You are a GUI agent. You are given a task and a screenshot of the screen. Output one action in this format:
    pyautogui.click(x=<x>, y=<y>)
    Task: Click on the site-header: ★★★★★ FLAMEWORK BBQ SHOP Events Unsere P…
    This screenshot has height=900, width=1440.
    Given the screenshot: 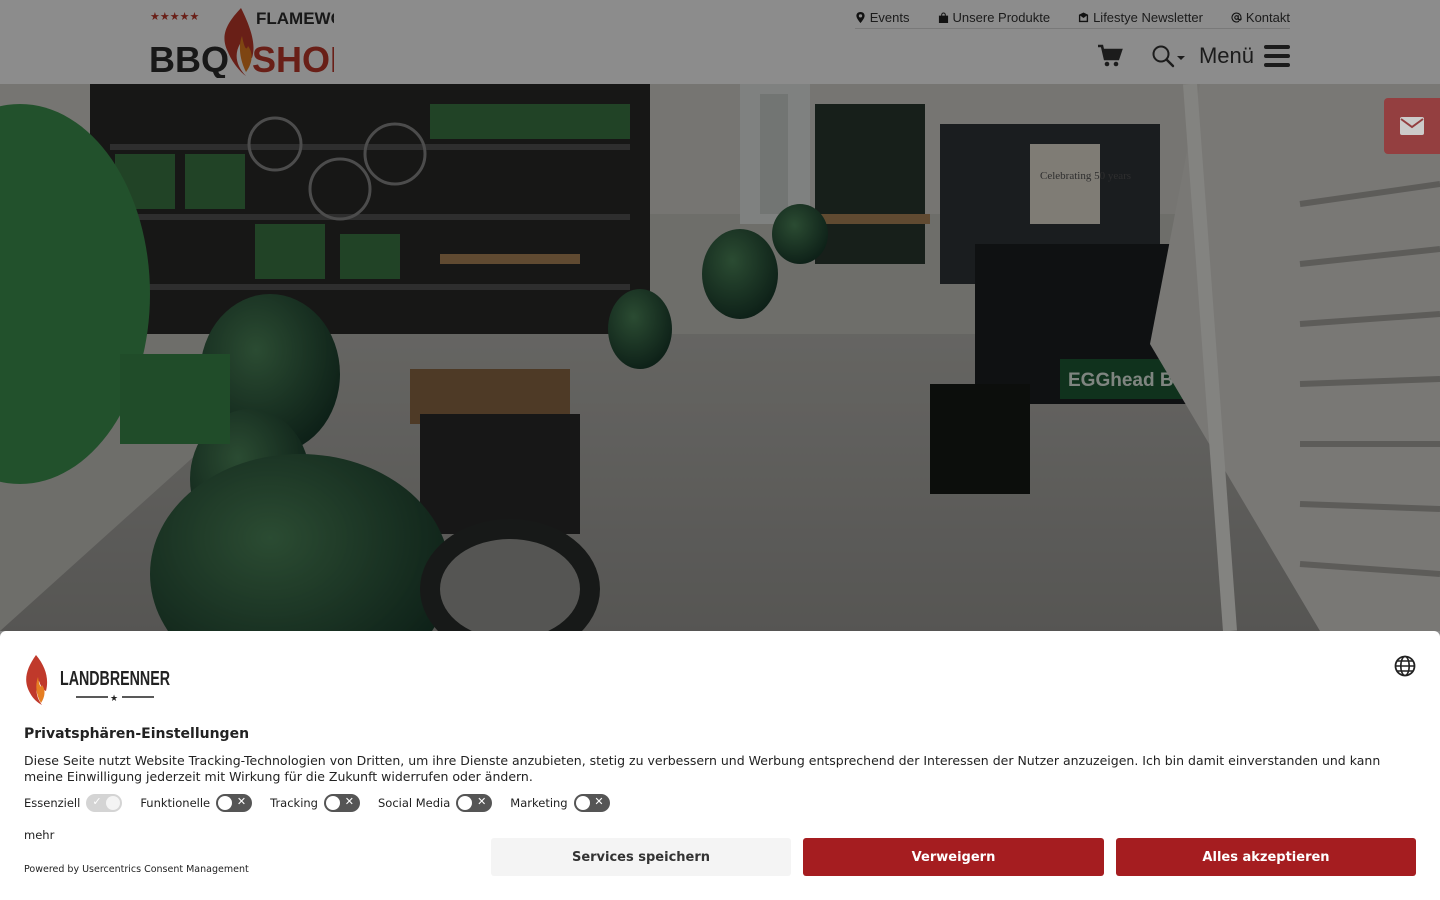 What is the action you would take?
    pyautogui.click(x=720, y=42)
    